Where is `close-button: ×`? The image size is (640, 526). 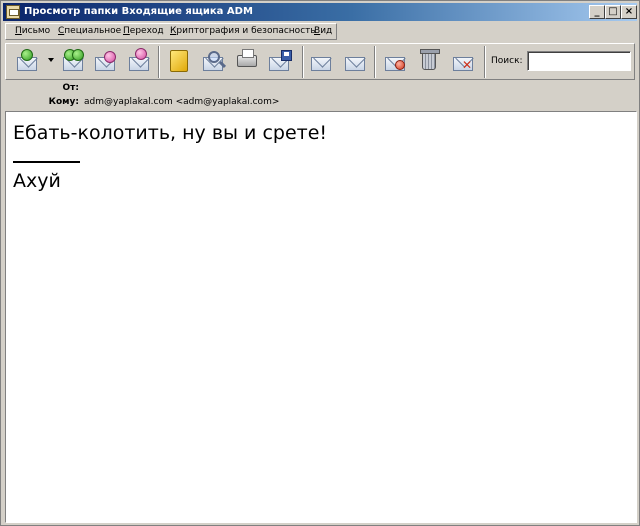 close-button: × is located at coordinates (629, 12).